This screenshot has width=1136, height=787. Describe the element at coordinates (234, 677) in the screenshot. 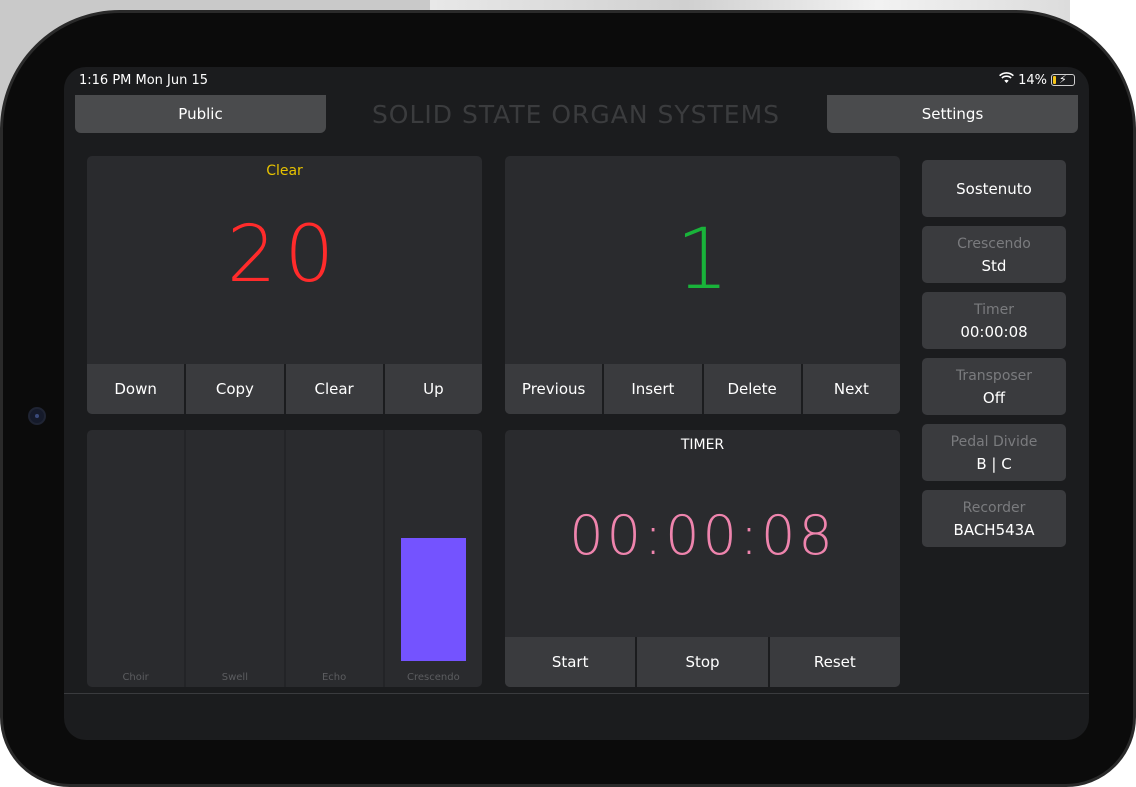

I see `expression-label-swell: Swell` at that location.